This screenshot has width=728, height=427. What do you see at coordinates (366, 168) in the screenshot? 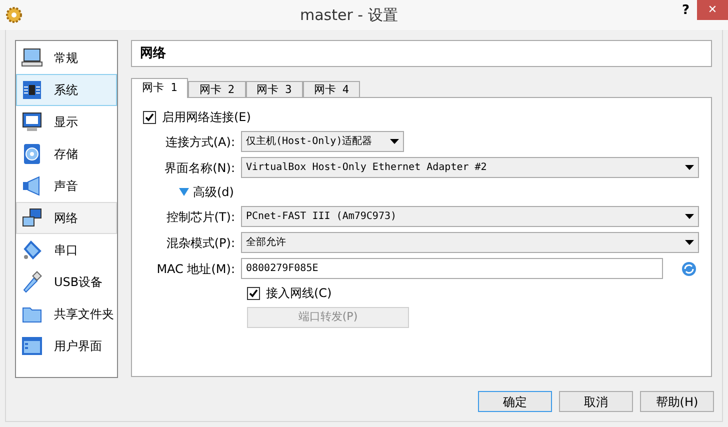
I see `dropdown-value: VirtualBox Host-Only Ethernet Adapter #2` at bounding box center [366, 168].